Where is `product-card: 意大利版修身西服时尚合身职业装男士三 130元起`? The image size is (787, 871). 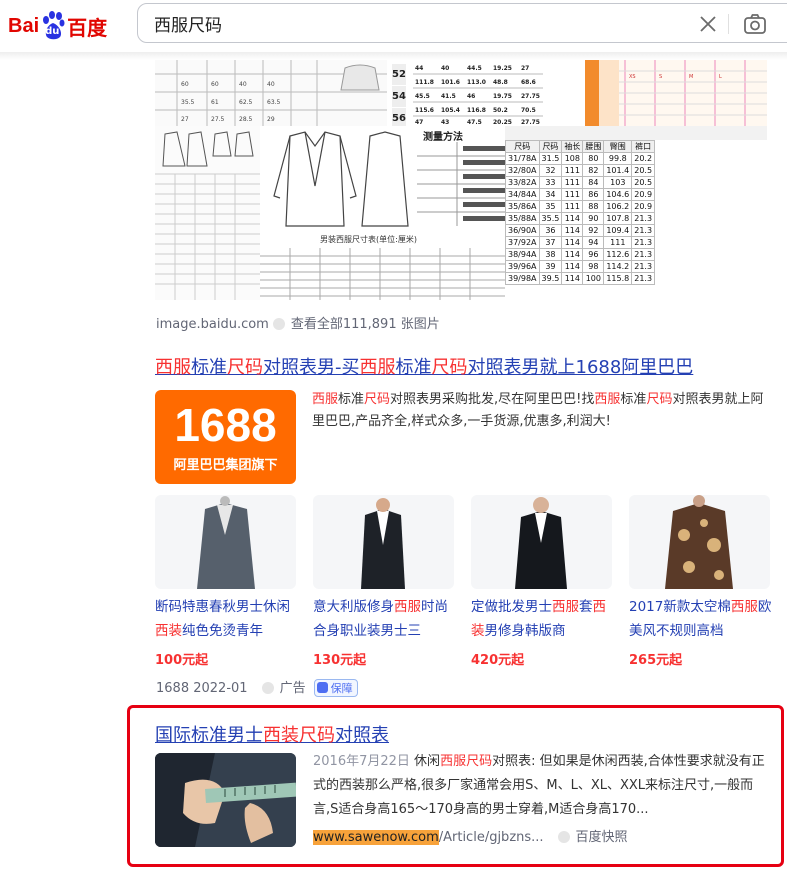 product-card: 意大利版修身西服时尚合身职业装男士三 130元起 is located at coordinates (383, 581).